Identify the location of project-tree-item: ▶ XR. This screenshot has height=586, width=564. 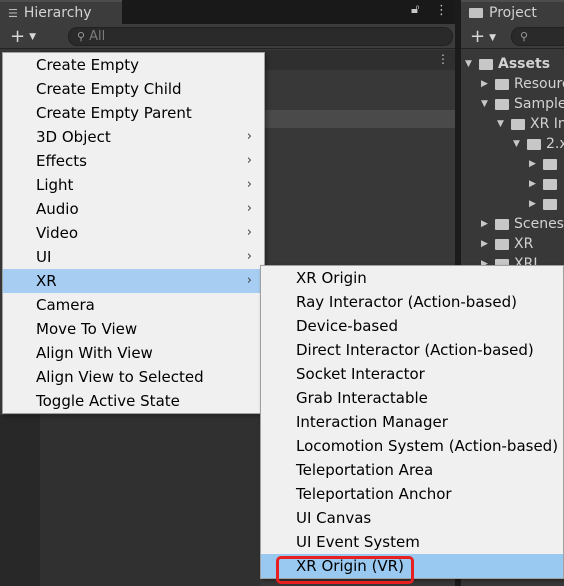
(507, 244).